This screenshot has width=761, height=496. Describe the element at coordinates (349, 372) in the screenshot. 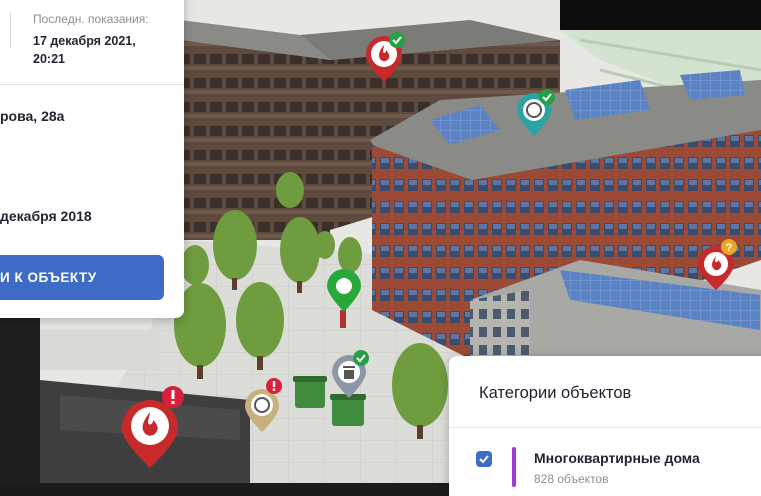

I see `trash-icon` at that location.